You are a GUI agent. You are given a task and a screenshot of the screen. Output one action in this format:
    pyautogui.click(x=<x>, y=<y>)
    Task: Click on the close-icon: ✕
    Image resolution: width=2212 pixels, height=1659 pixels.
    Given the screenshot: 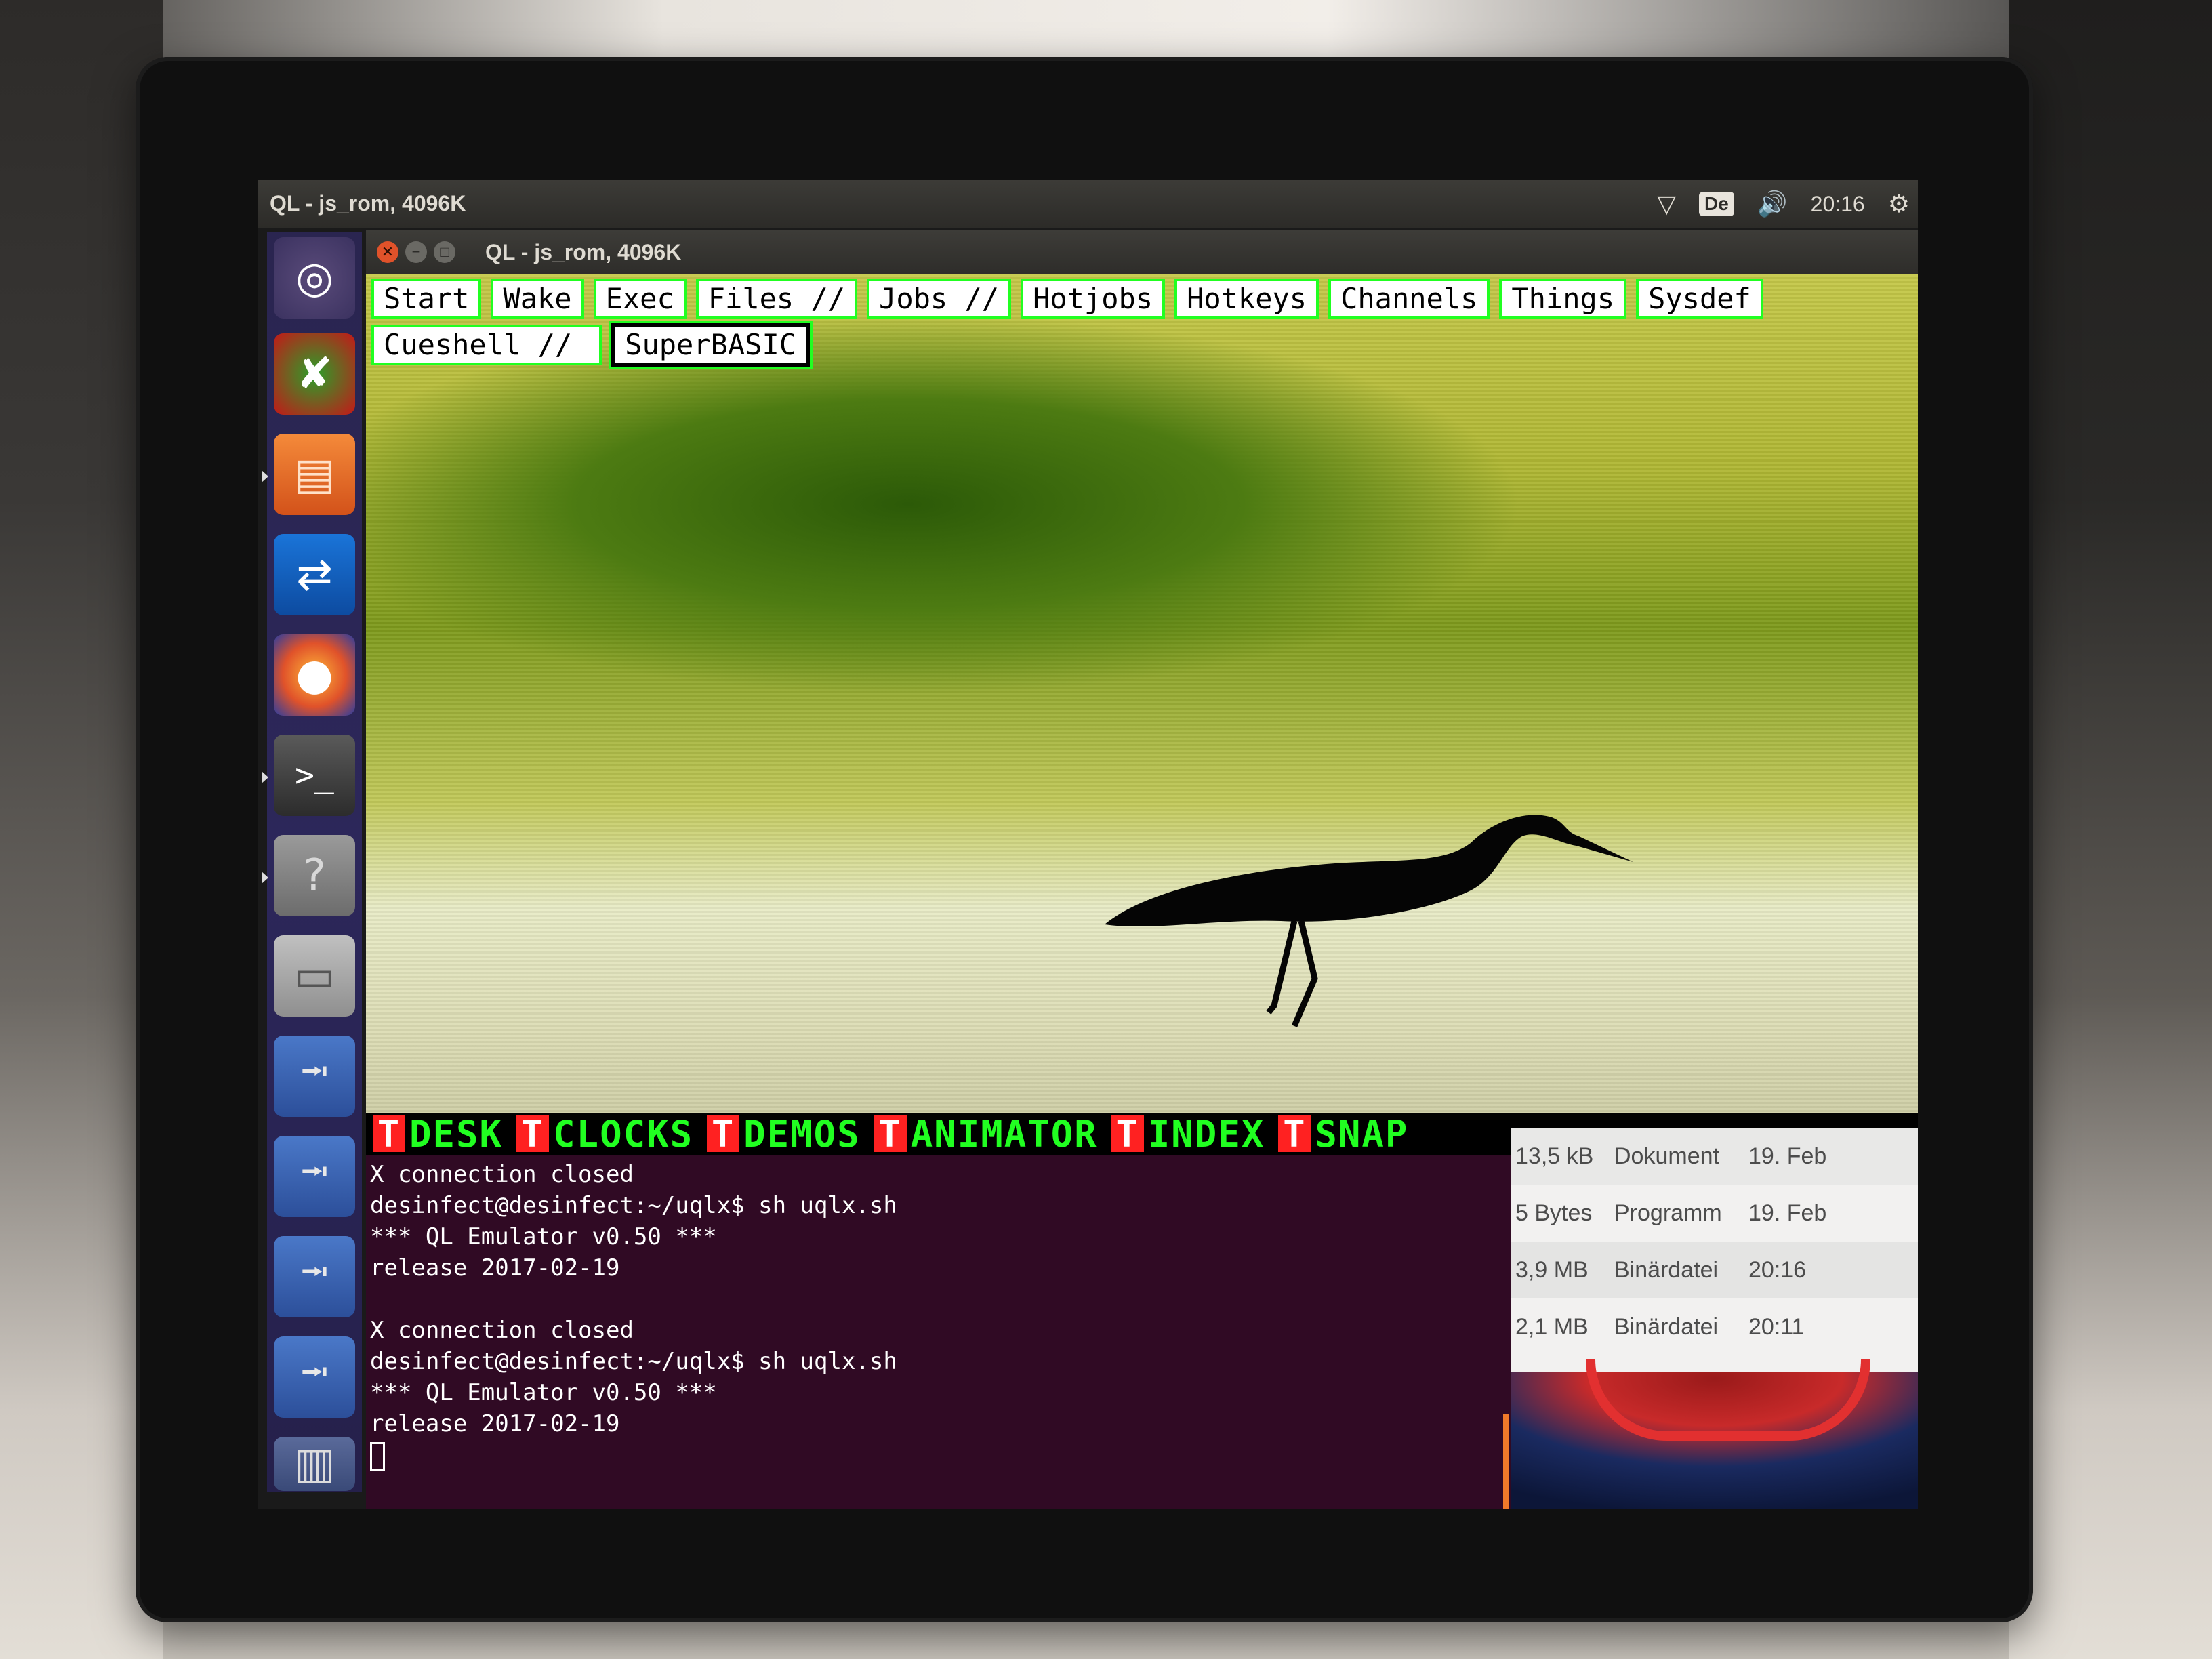 What is the action you would take?
    pyautogui.click(x=388, y=252)
    